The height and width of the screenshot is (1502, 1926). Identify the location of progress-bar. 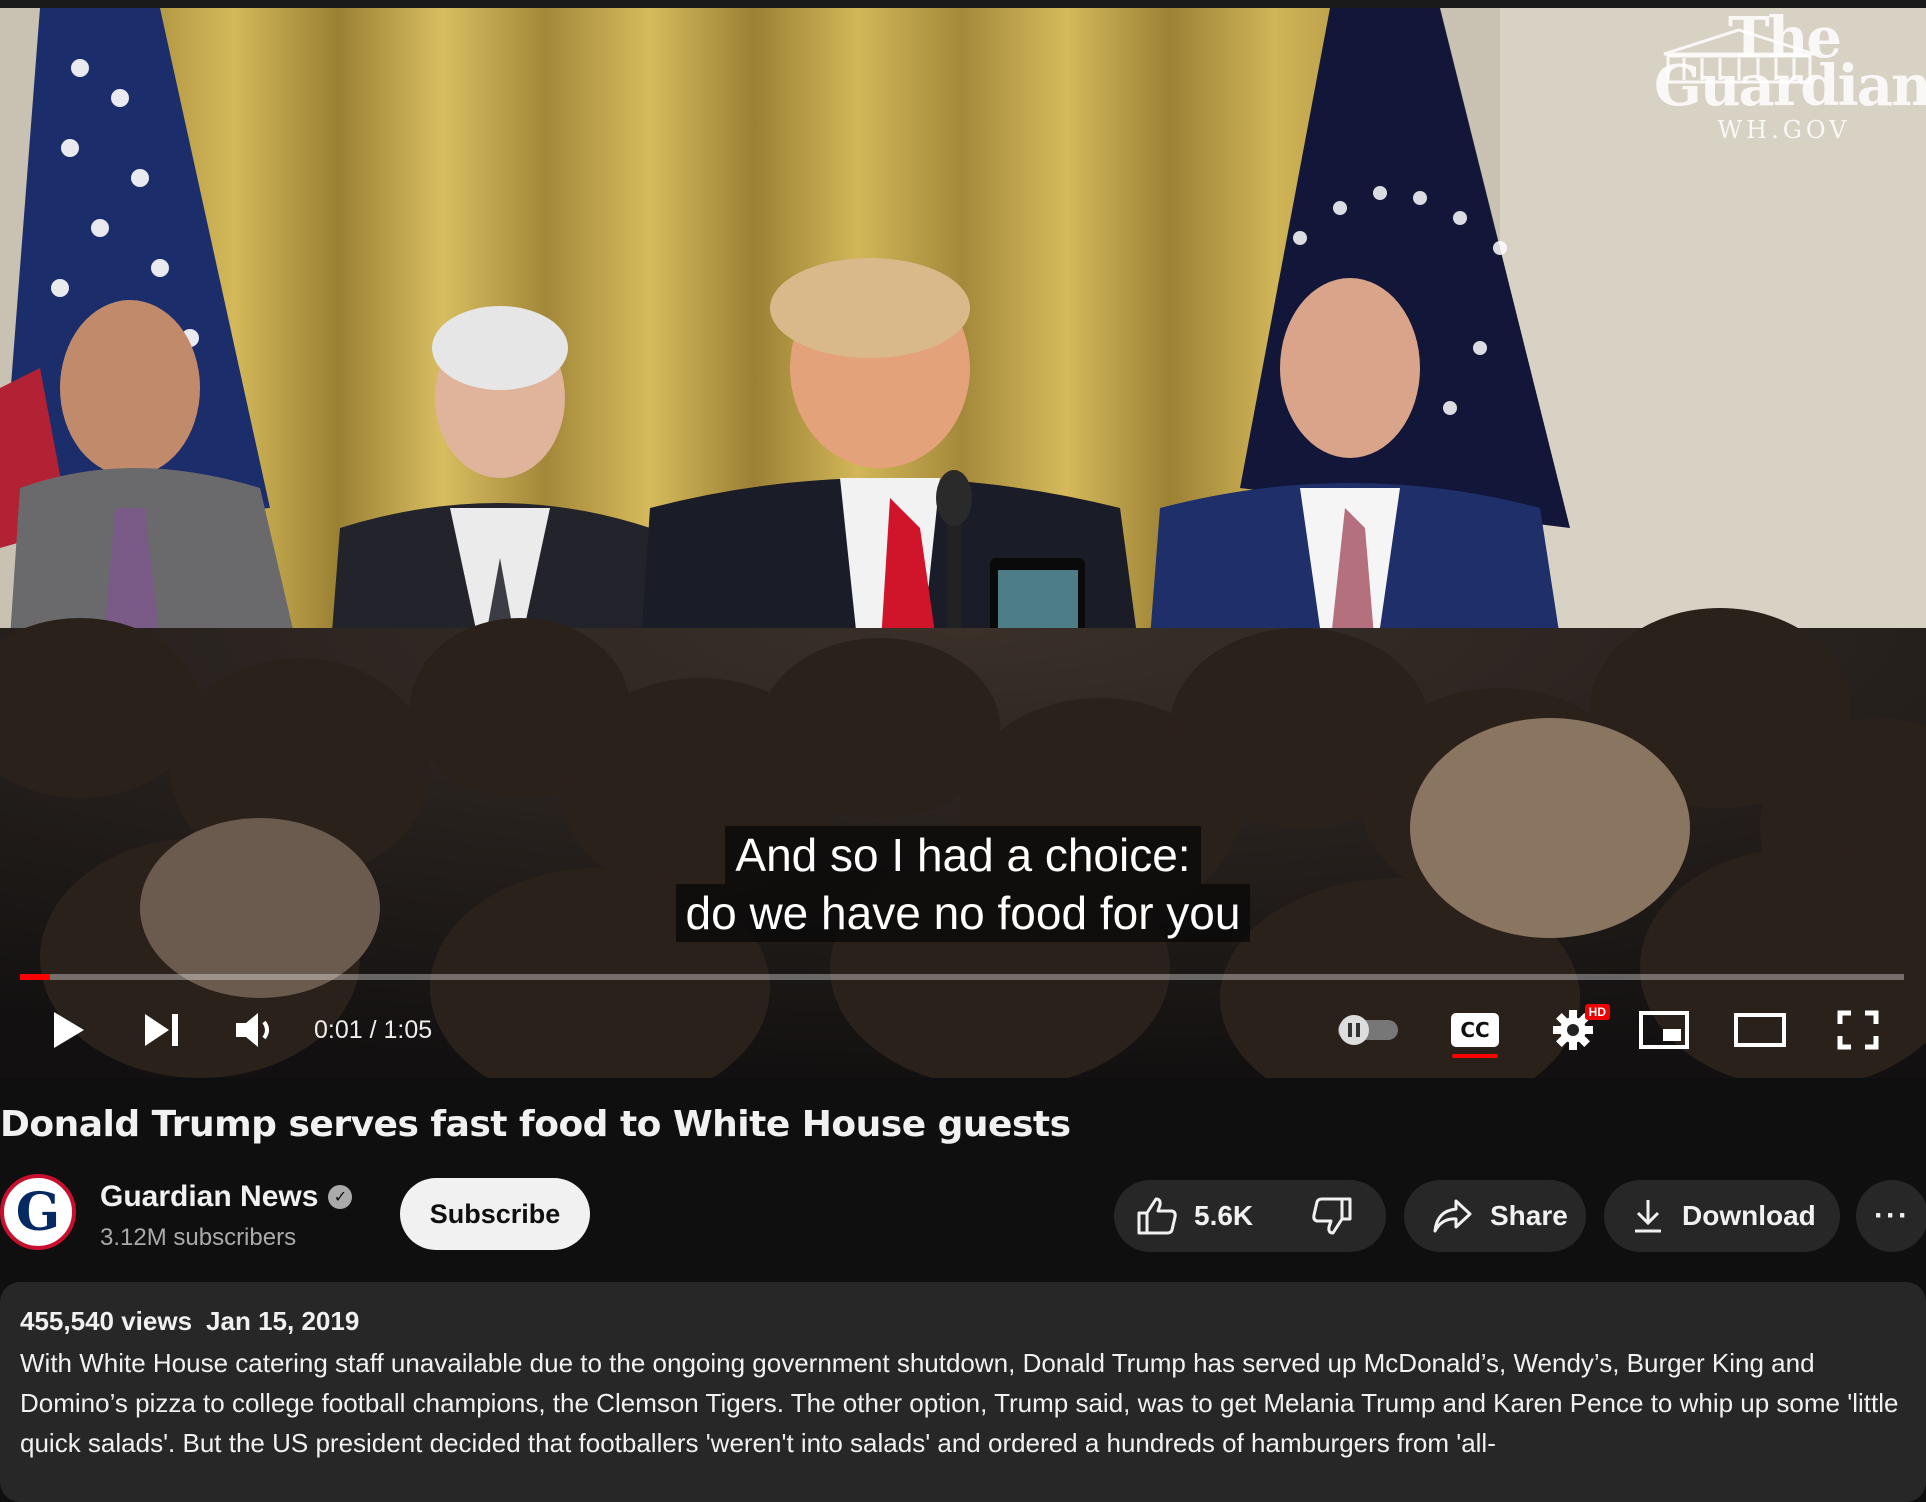
(962, 977).